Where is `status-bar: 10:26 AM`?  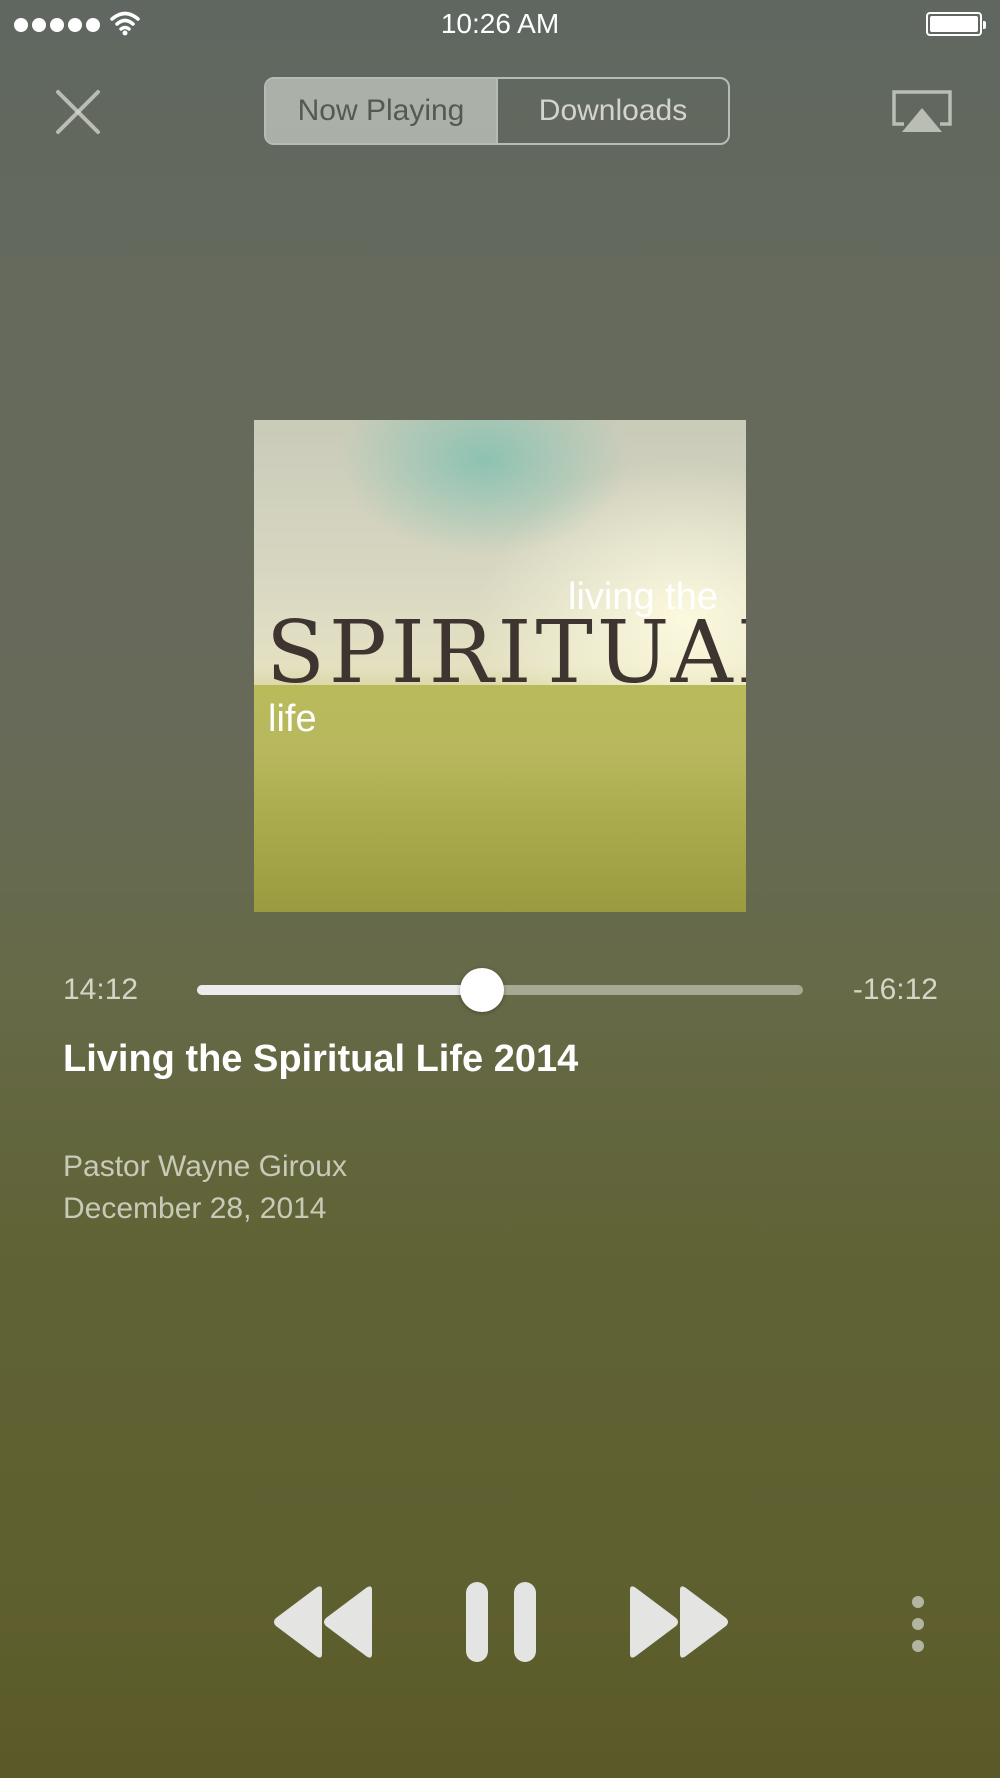
status-bar: 10:26 AM is located at coordinates (500, 25).